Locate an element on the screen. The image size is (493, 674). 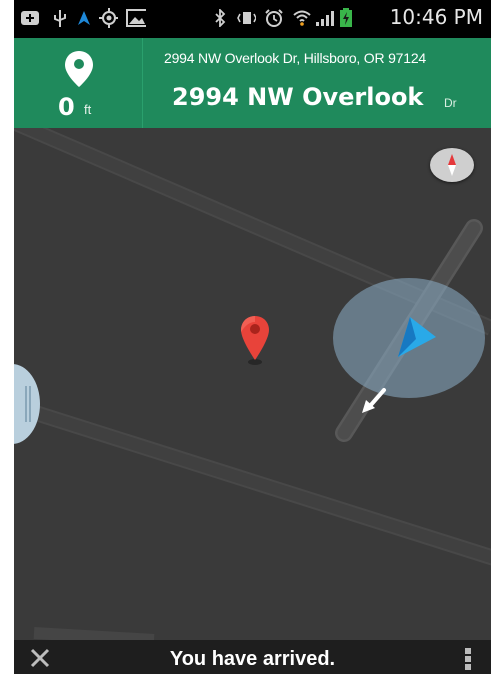
destination-pin-icon is located at coordinates (79, 71).